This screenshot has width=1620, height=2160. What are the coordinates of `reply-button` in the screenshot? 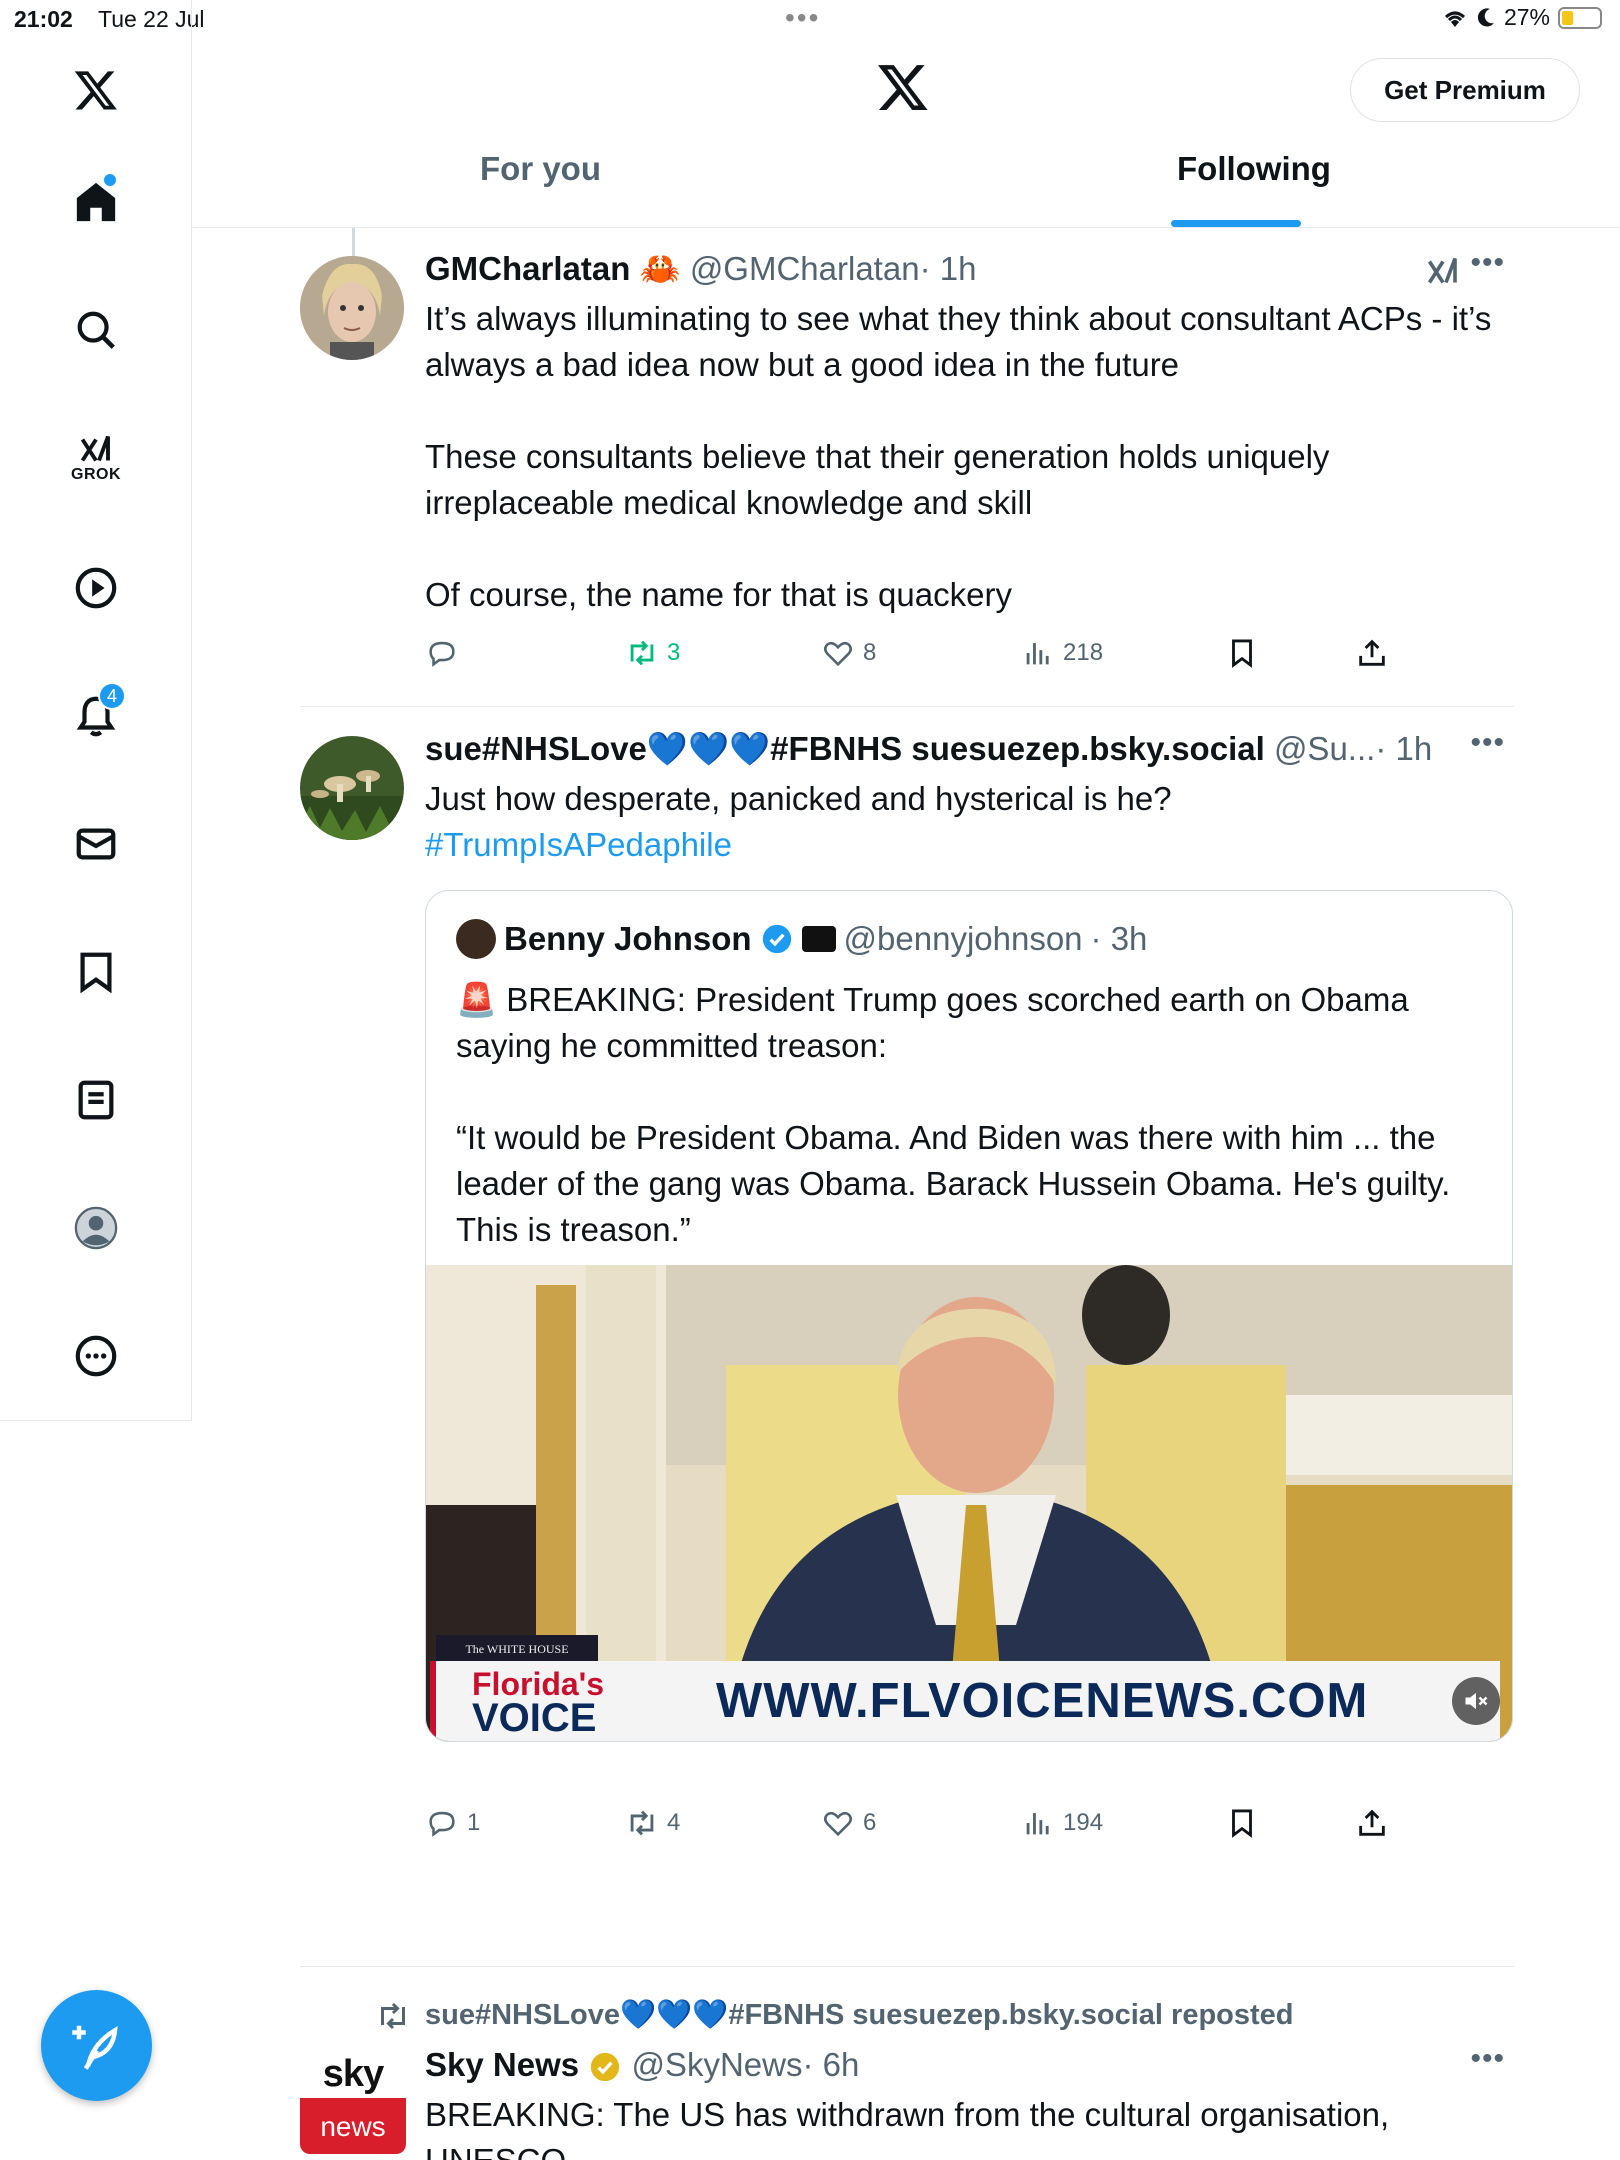 It's located at (446, 653).